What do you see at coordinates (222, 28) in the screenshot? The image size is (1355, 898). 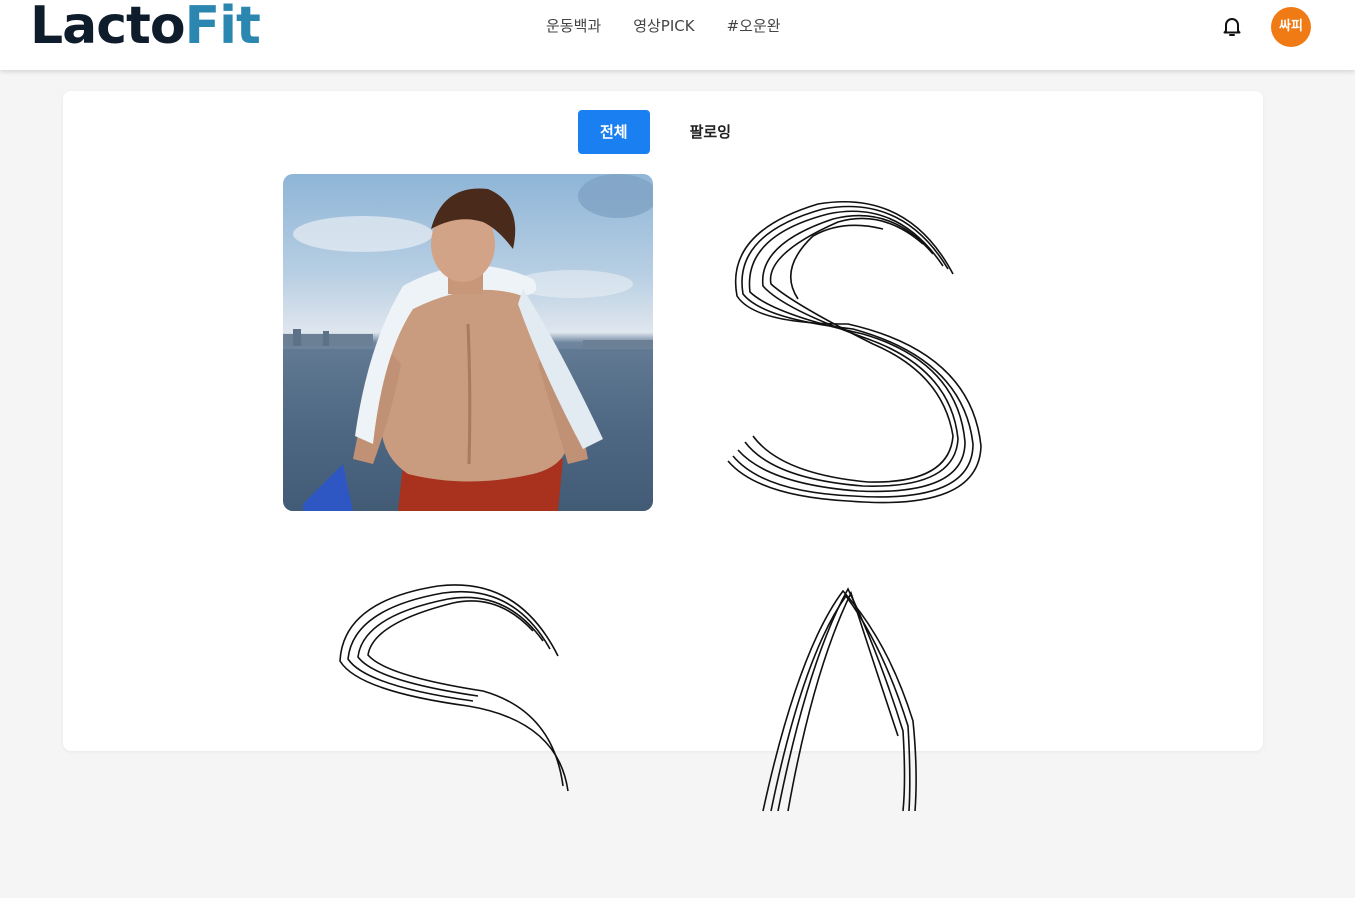 I see `logo-text-fit: Fit` at bounding box center [222, 28].